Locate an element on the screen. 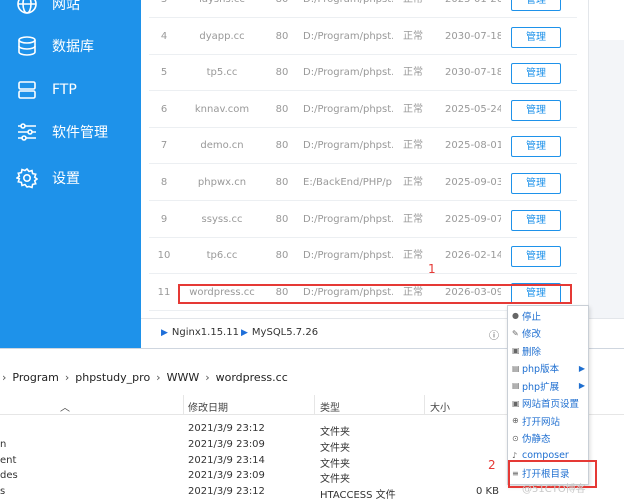 Image resolution: width=624 pixels, height=500 pixels. menu-item-label: 修改 is located at coordinates (532, 335).